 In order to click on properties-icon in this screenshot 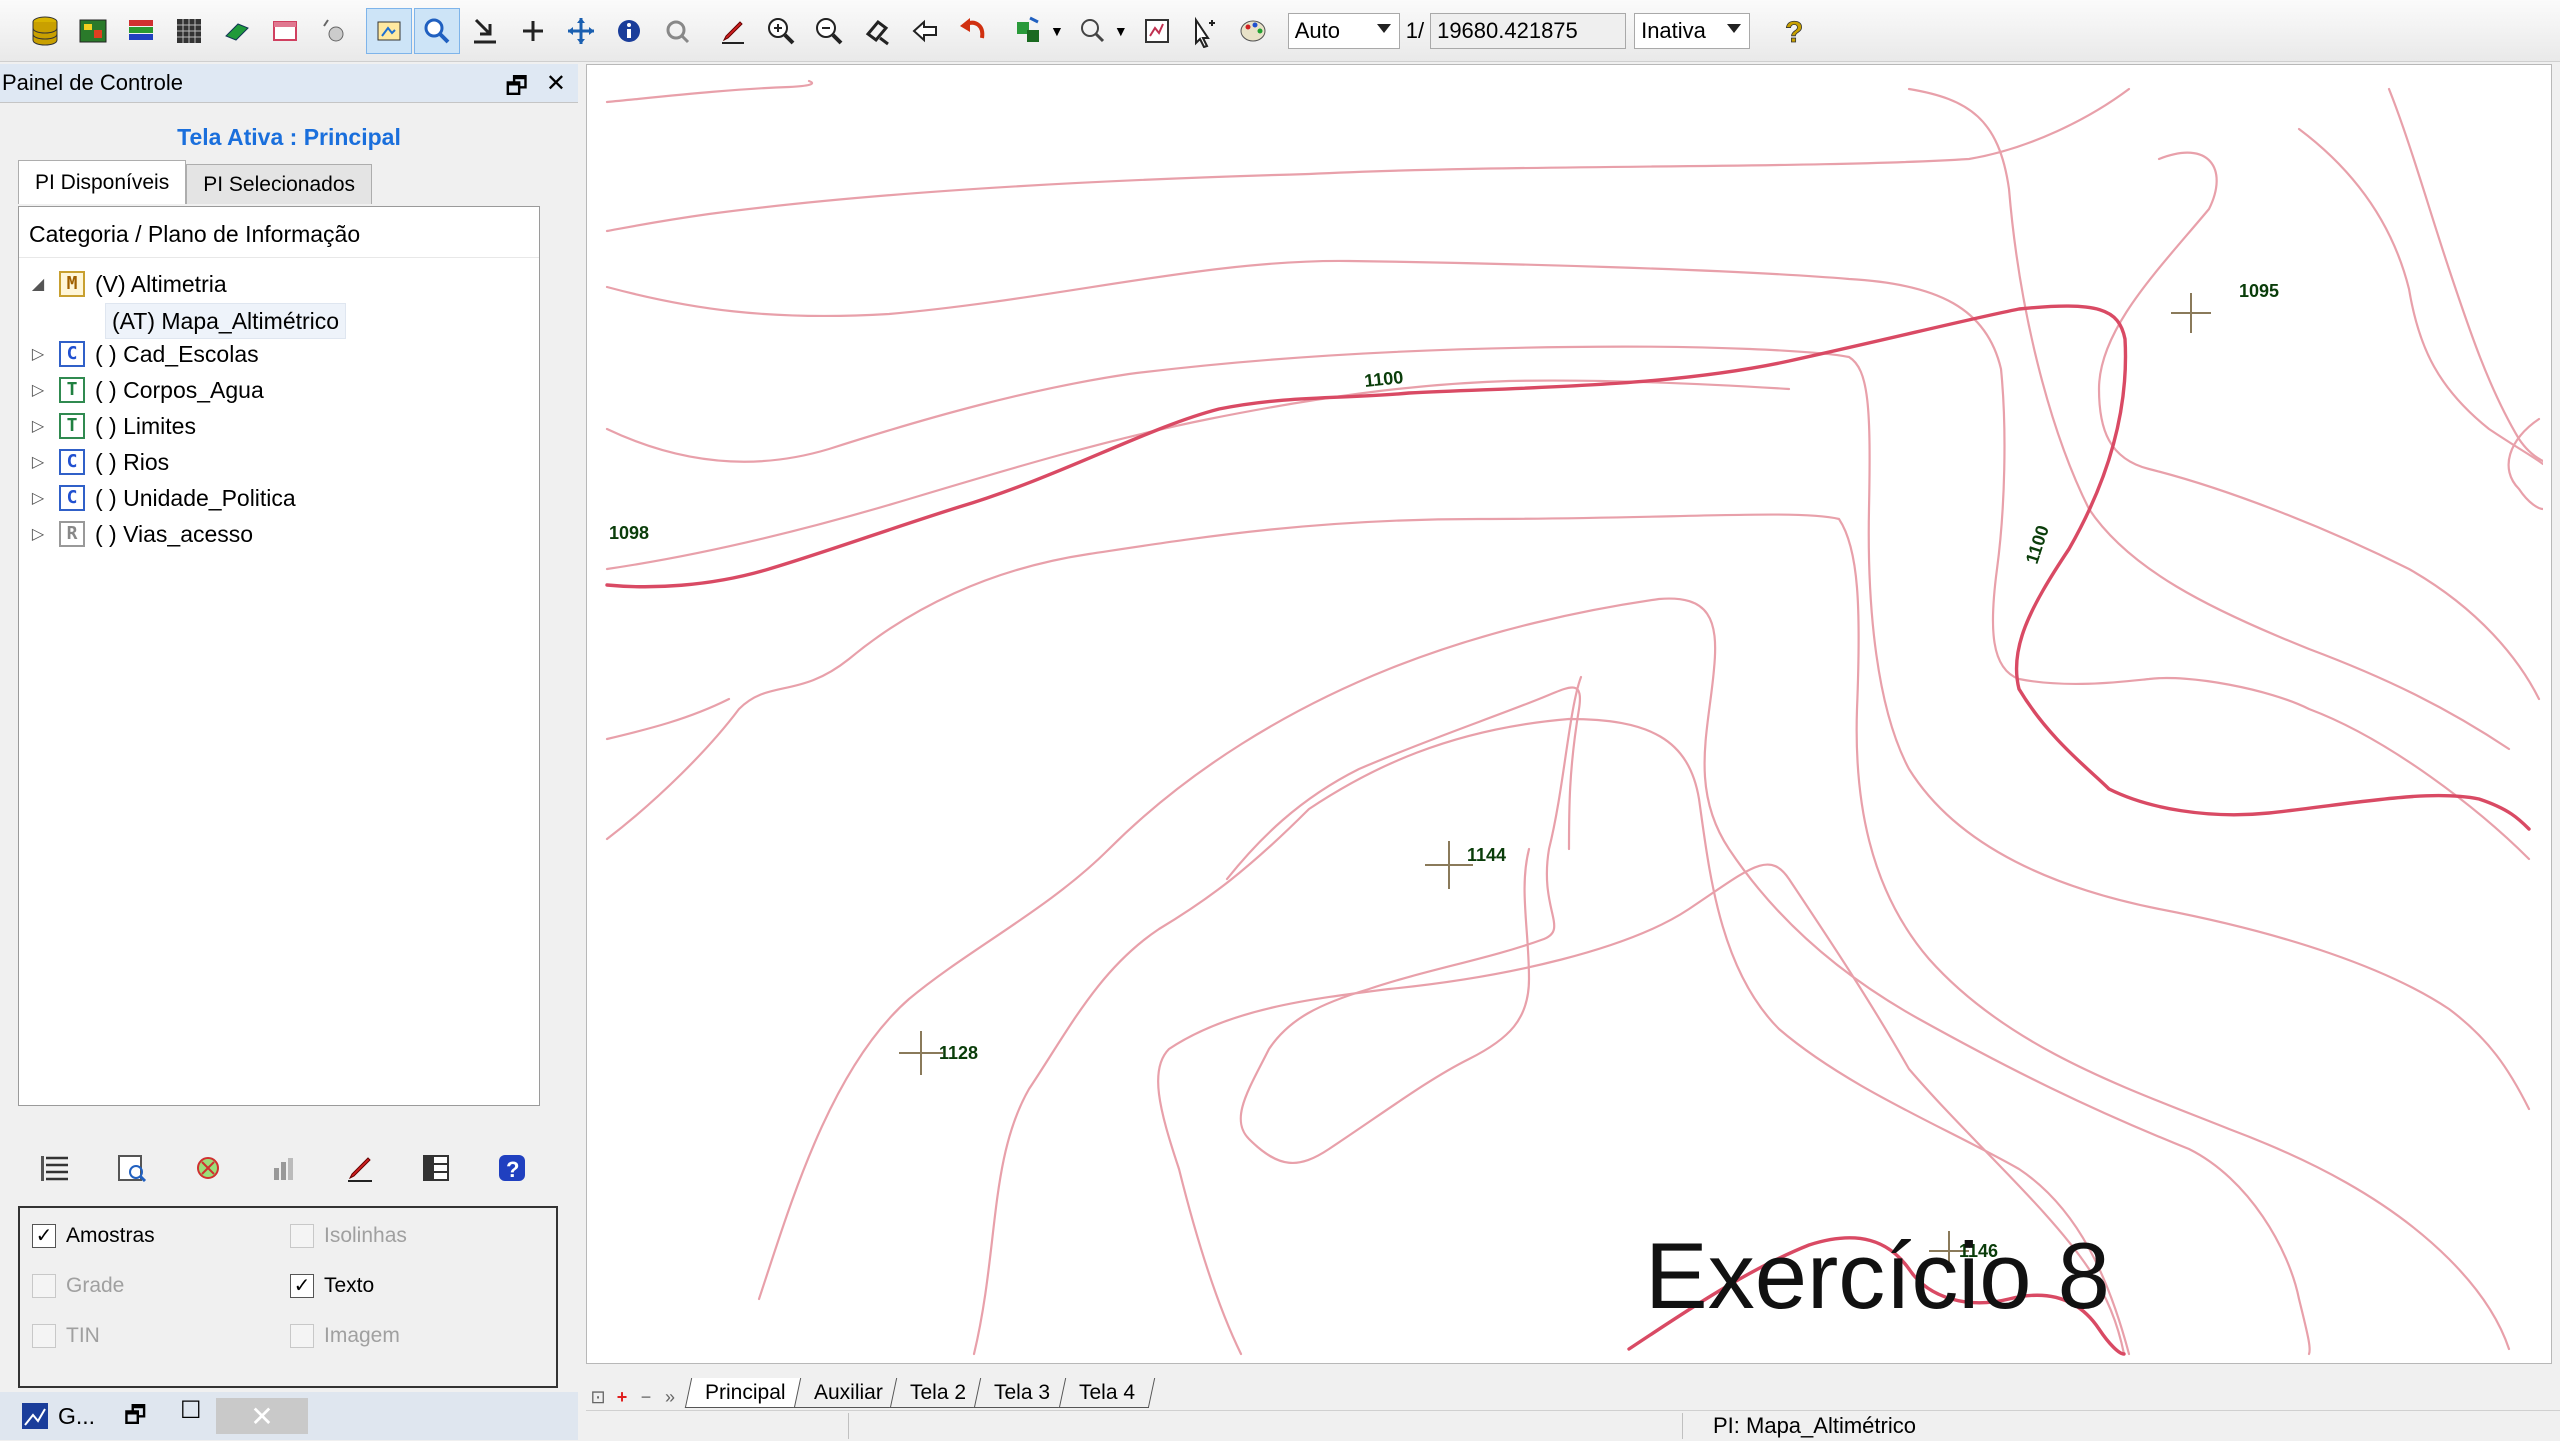, I will do `click(132, 1170)`.